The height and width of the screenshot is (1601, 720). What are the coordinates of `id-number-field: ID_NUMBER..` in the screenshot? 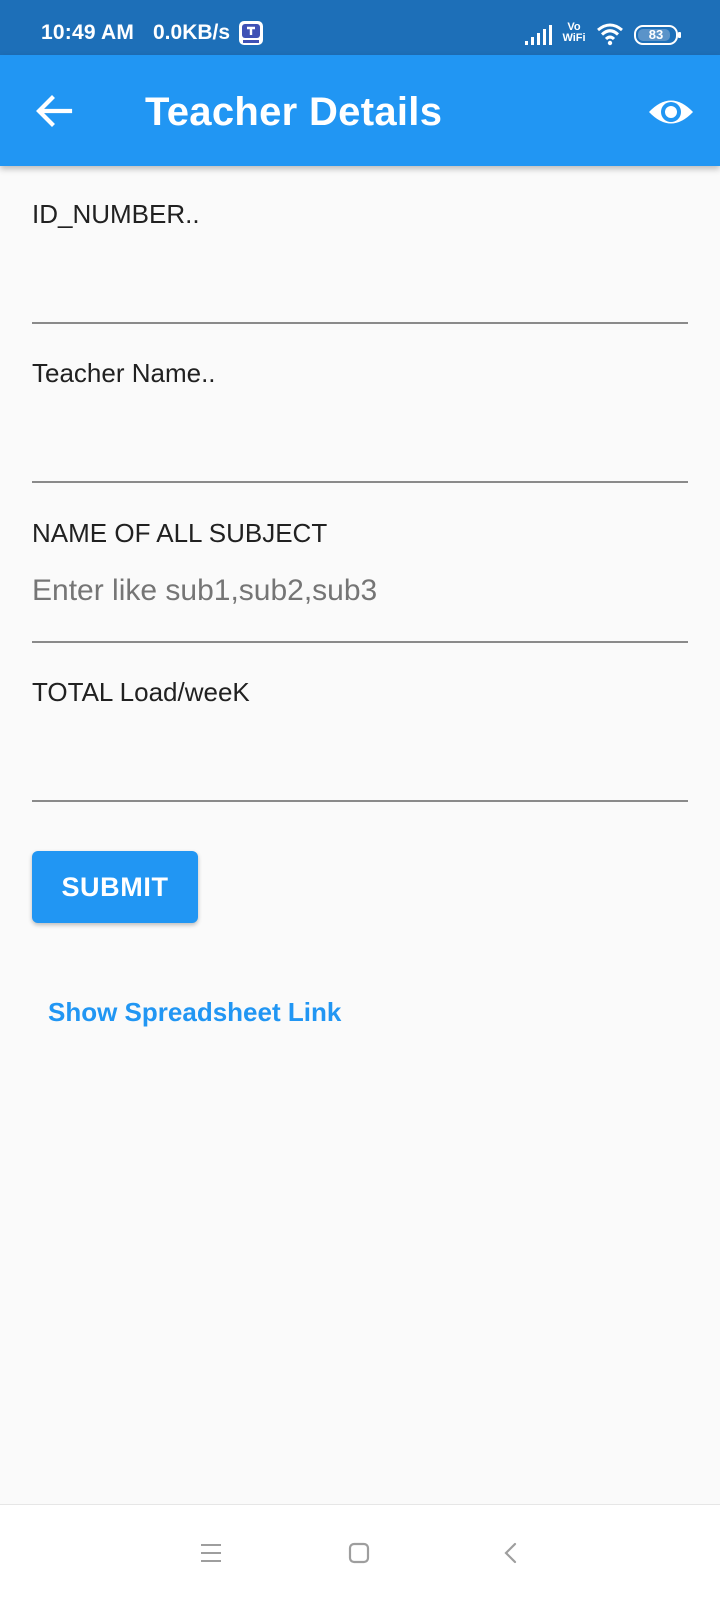 It's located at (360, 263).